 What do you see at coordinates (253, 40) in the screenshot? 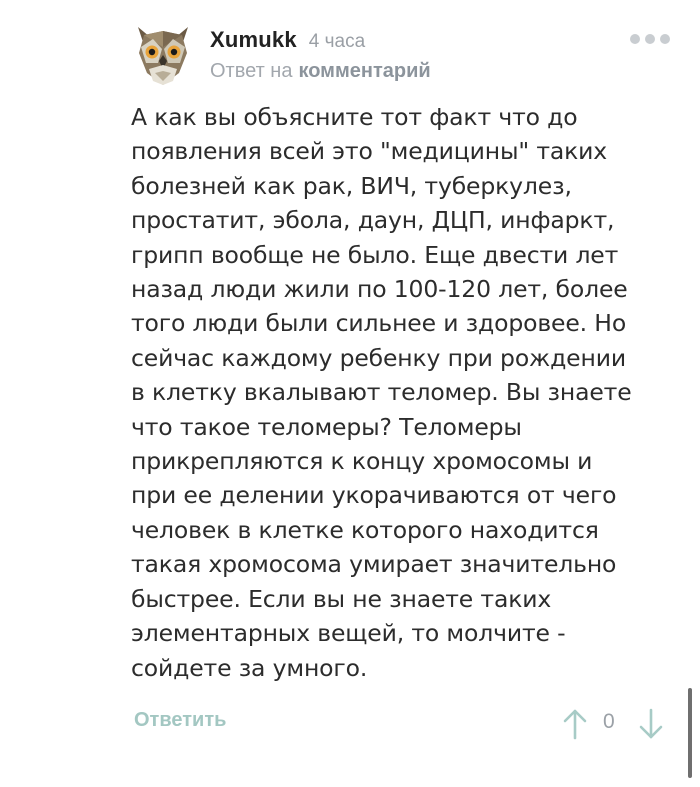
I see `author-name: Xumukk` at bounding box center [253, 40].